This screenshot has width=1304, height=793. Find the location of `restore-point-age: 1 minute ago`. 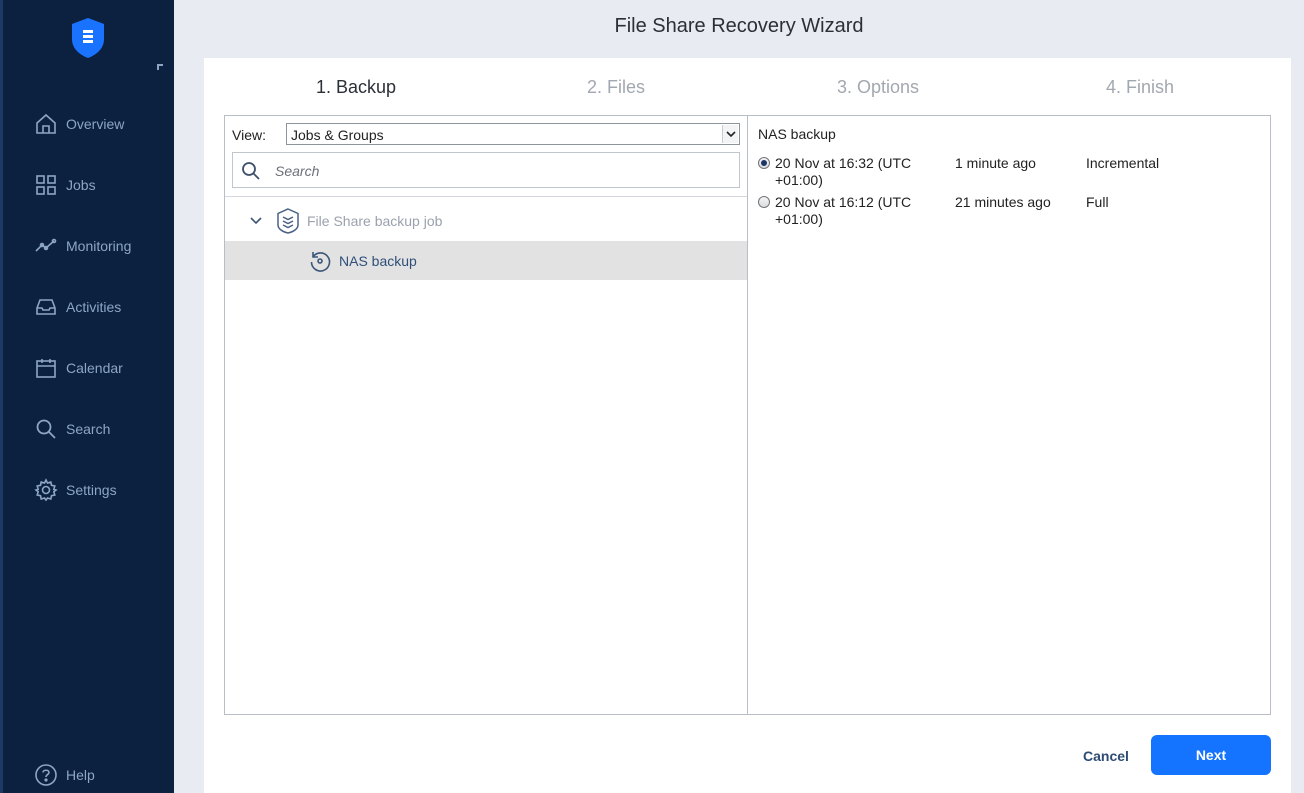

restore-point-age: 1 minute ago is located at coordinates (995, 163).